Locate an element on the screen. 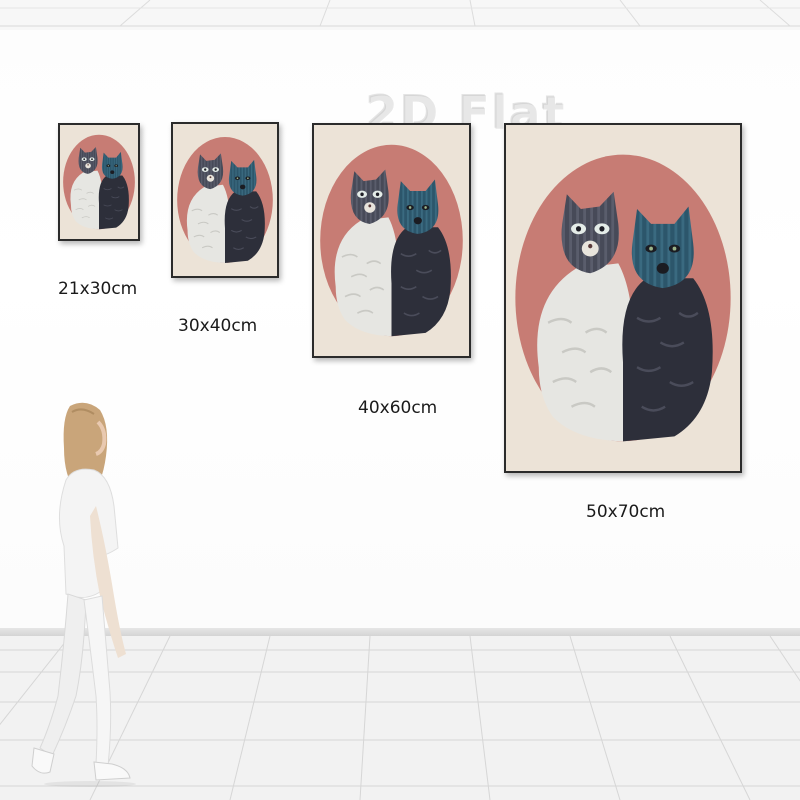  woman-figure-scale-reference is located at coordinates (83, 594).